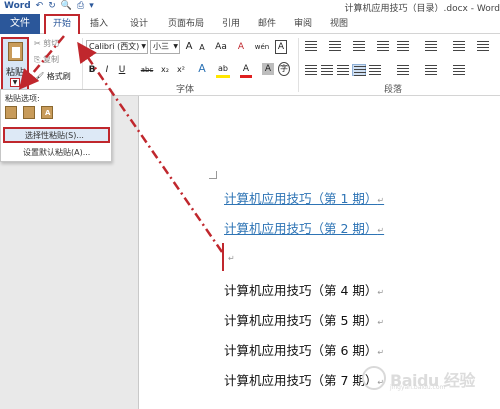 Image resolution: width=500 pixels, height=409 pixels. What do you see at coordinates (303, 24) in the screenshot?
I see `tab-review: 审阅` at bounding box center [303, 24].